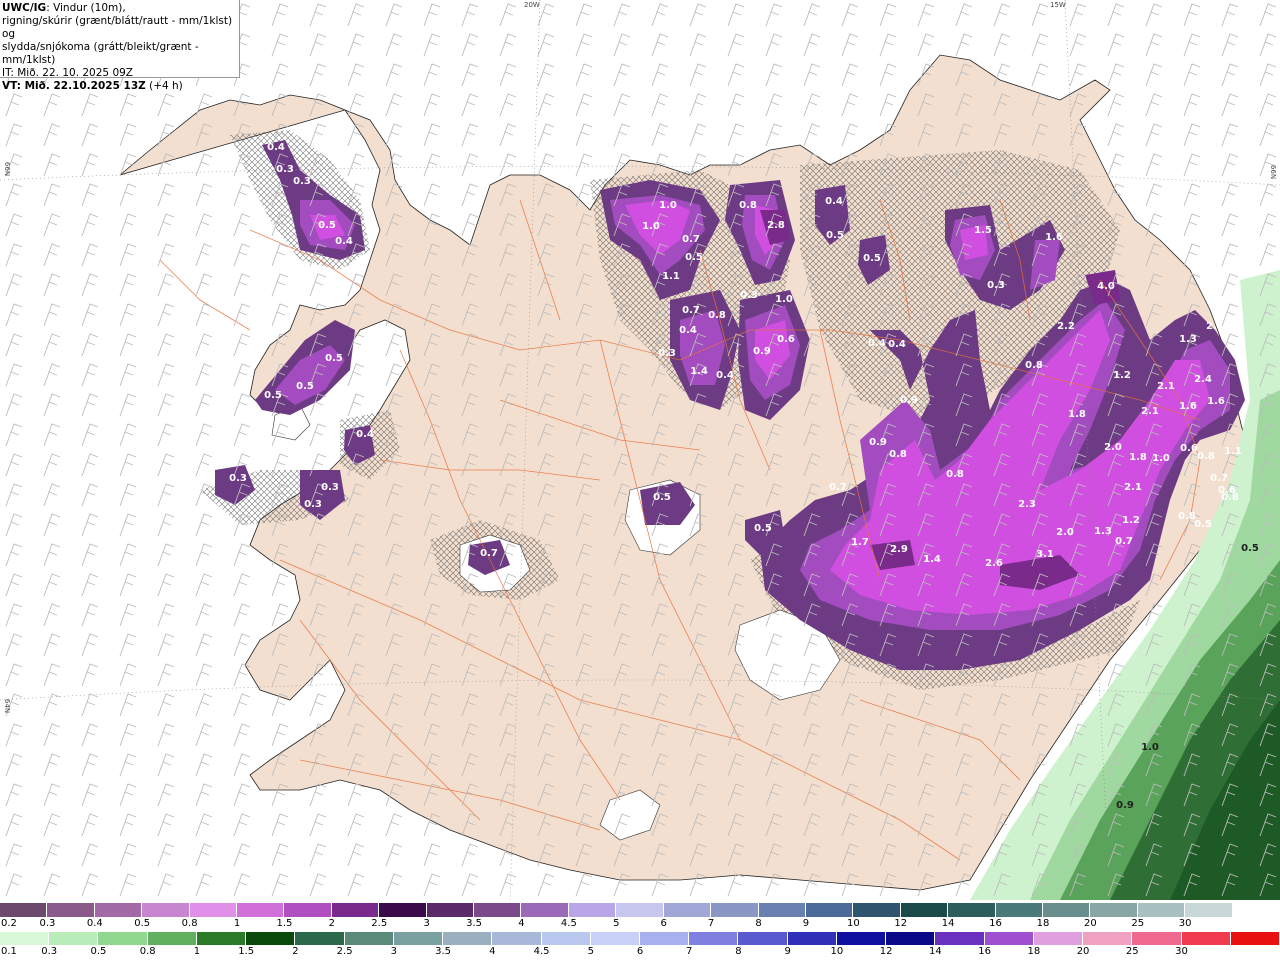 The width and height of the screenshot is (1280, 960). Describe the element at coordinates (98, 951) in the screenshot. I see `rain-legend-tick: 0.5` at that location.